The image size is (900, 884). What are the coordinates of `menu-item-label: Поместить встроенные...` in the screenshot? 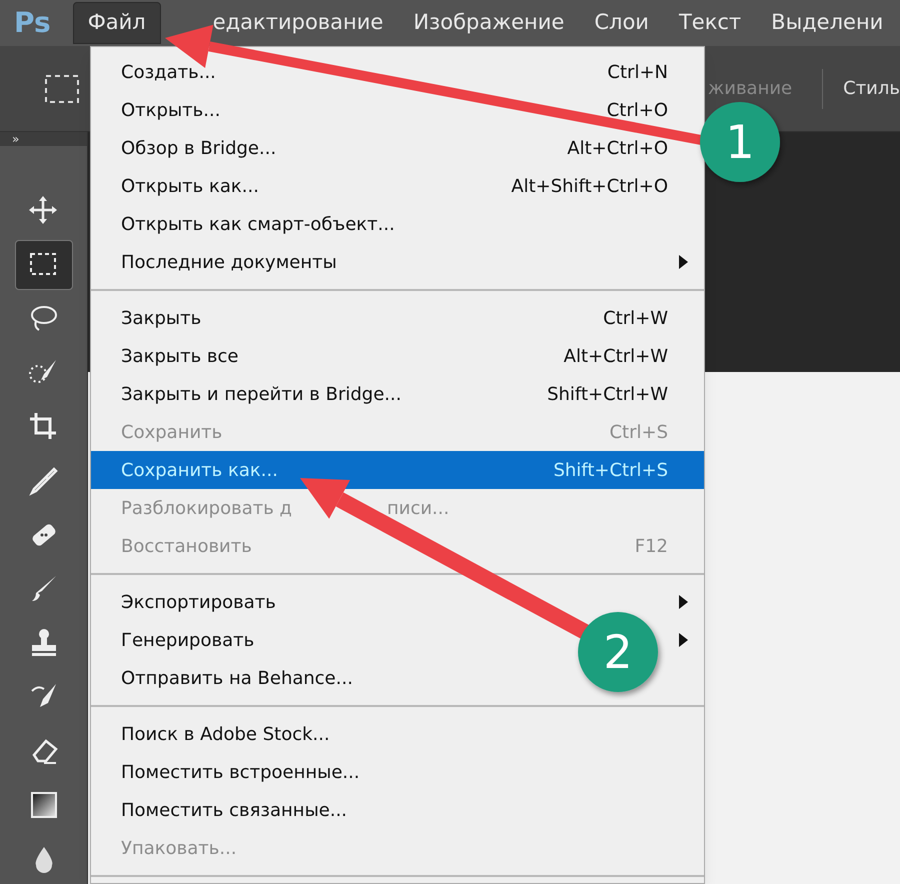 It's located at (240, 772).